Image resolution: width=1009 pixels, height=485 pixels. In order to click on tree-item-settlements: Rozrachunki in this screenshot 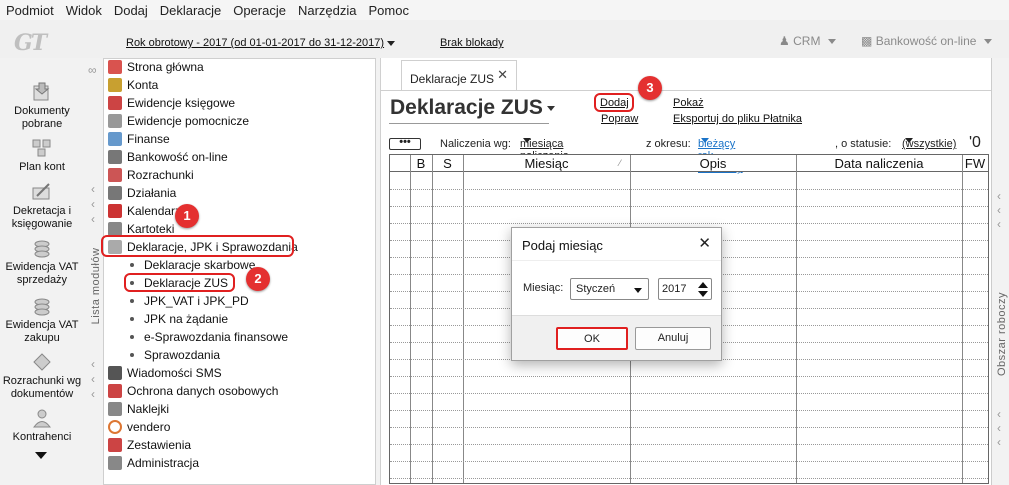, I will do `click(151, 175)`.